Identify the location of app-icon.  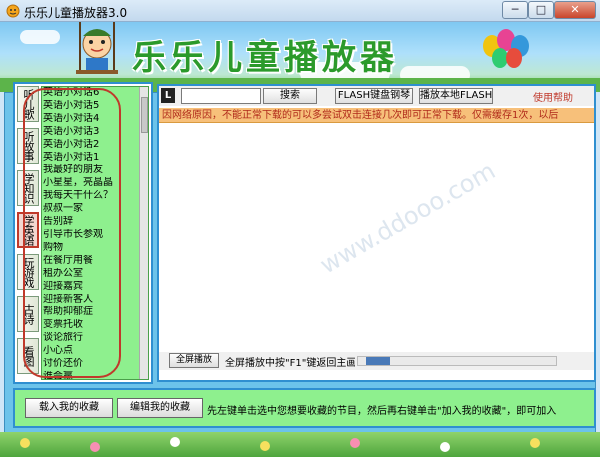
(13, 11).